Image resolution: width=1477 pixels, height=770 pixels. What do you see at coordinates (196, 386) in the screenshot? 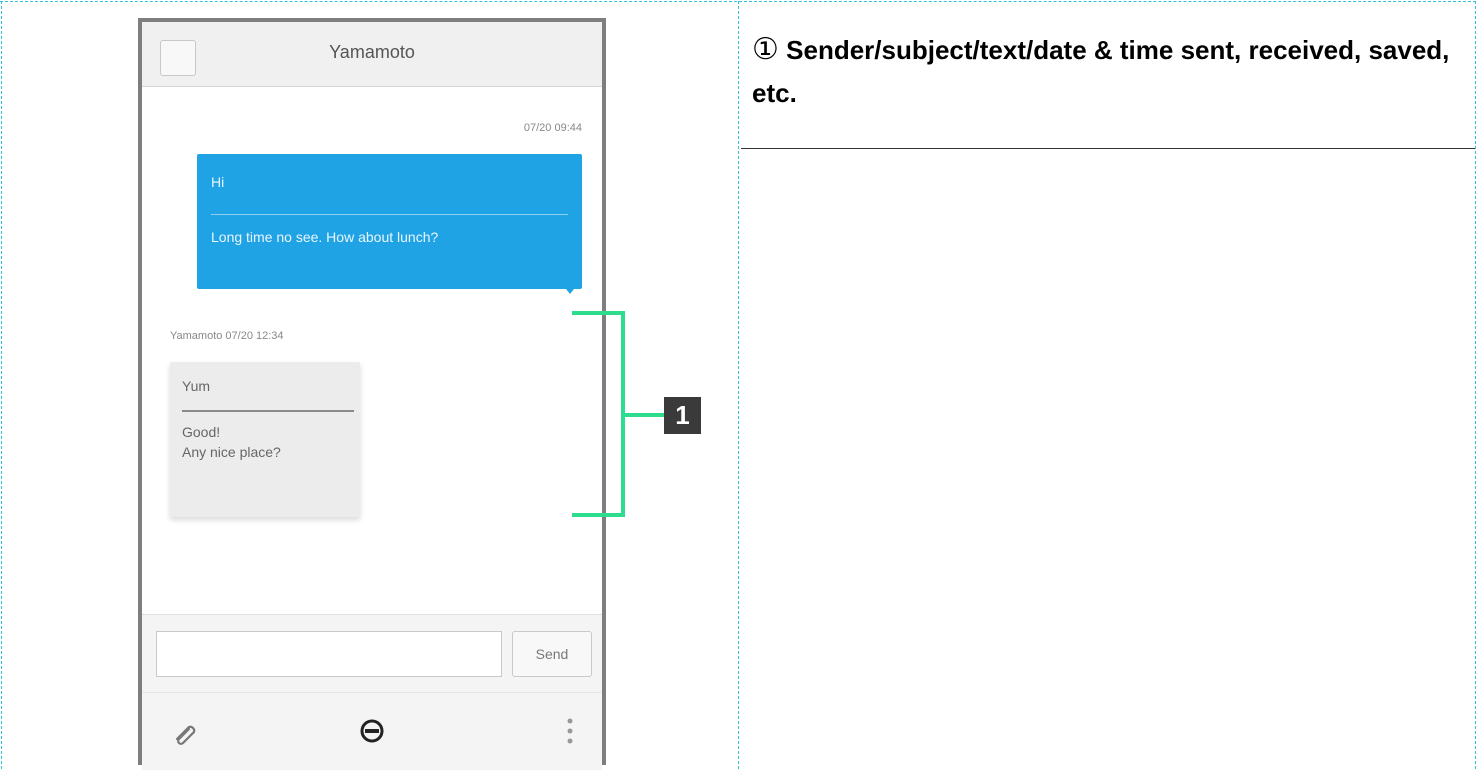
I see `received-subject: Yum` at bounding box center [196, 386].